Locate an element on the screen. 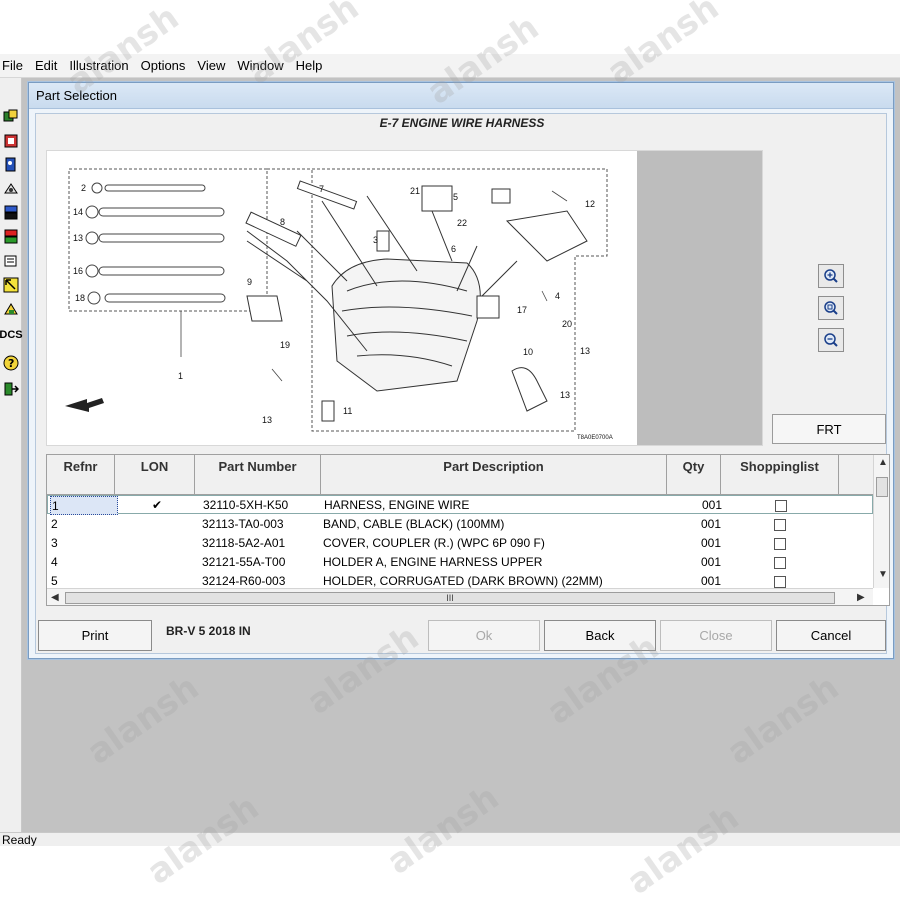 The width and height of the screenshot is (900, 903). cell-part-description: COVER, COUPLER (R.) (WPC 6P 090 F) is located at coordinates (434, 543).